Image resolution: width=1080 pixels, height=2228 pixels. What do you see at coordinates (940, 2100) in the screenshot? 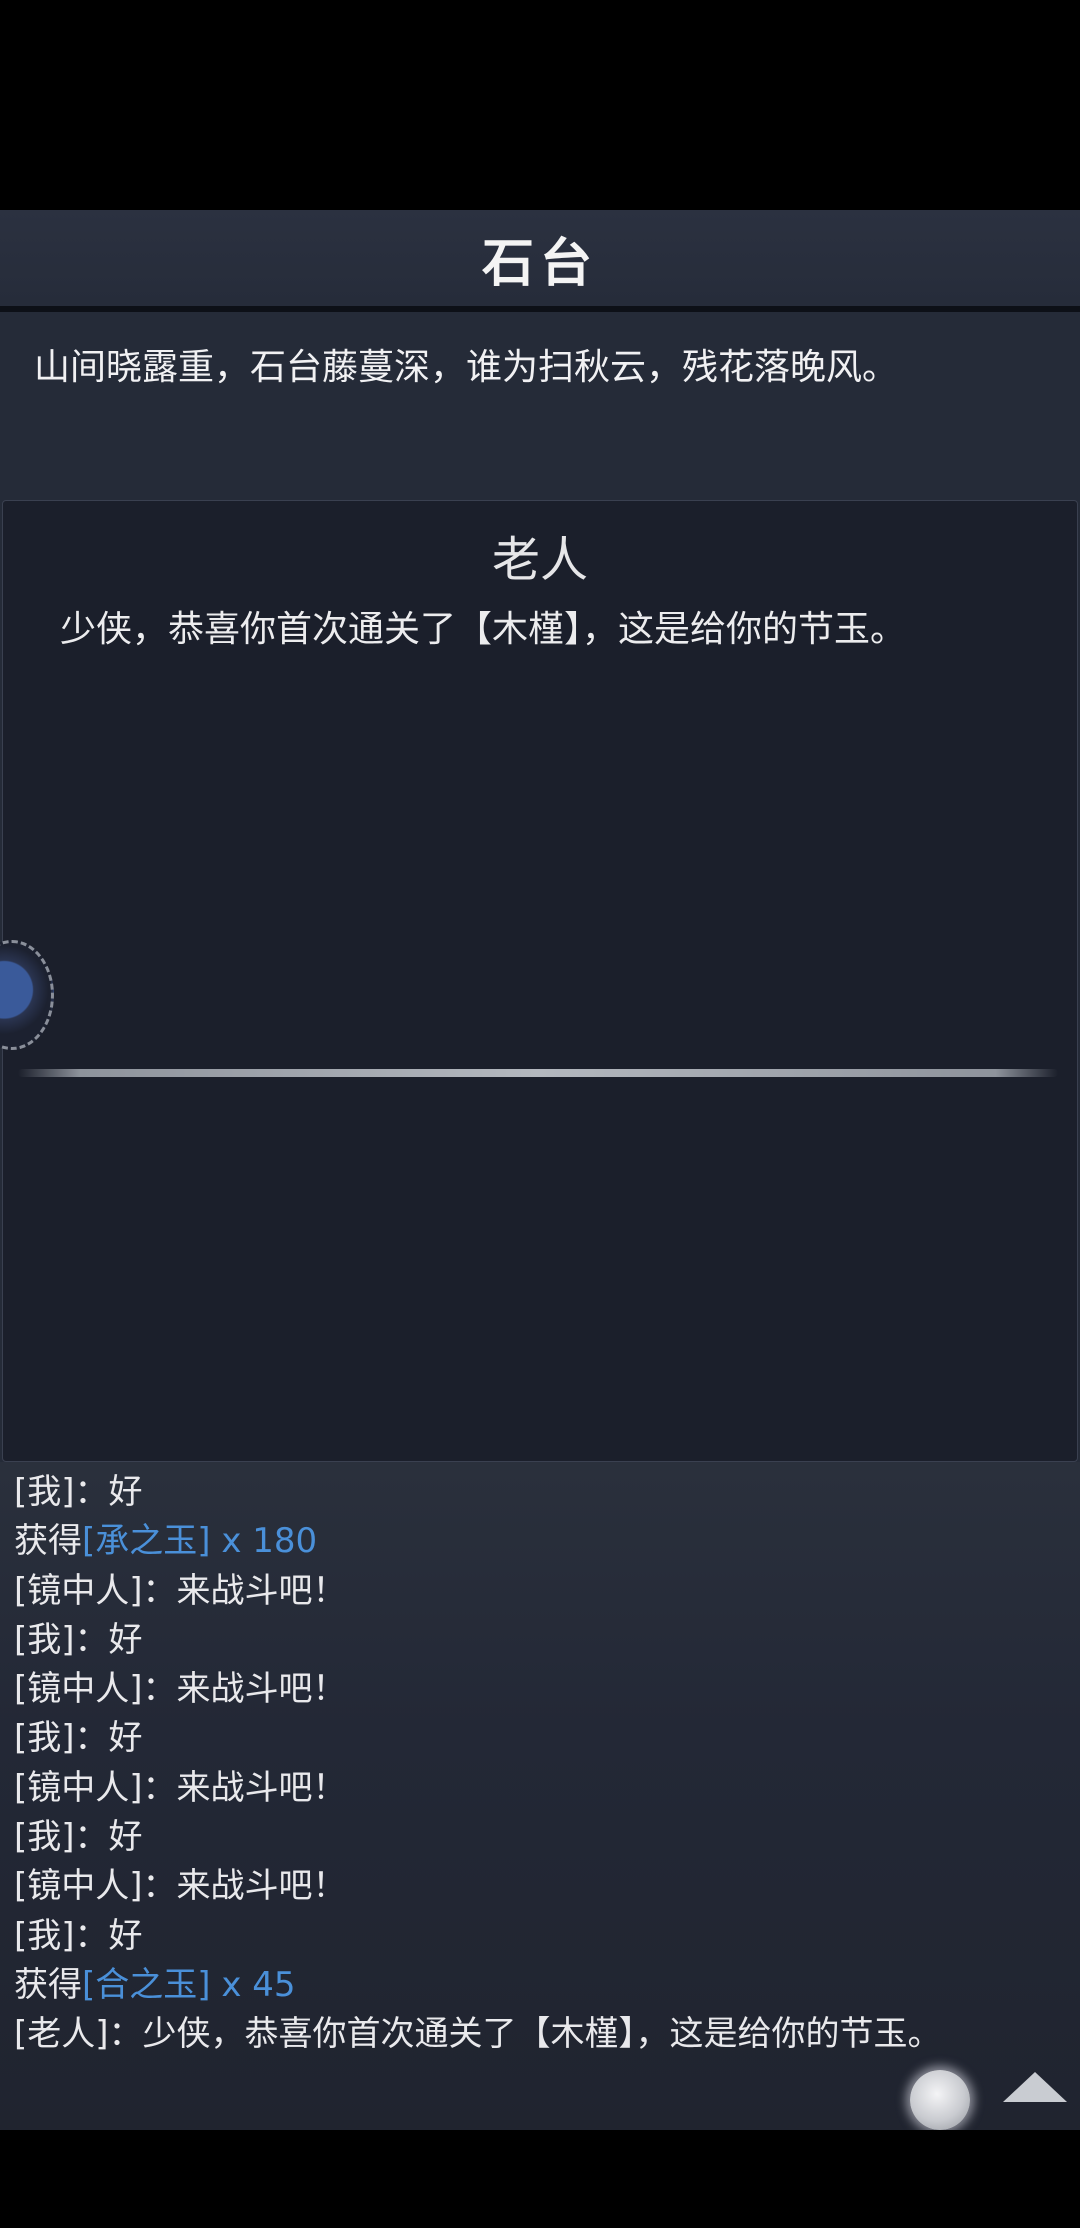
I see `orb-icon` at bounding box center [940, 2100].